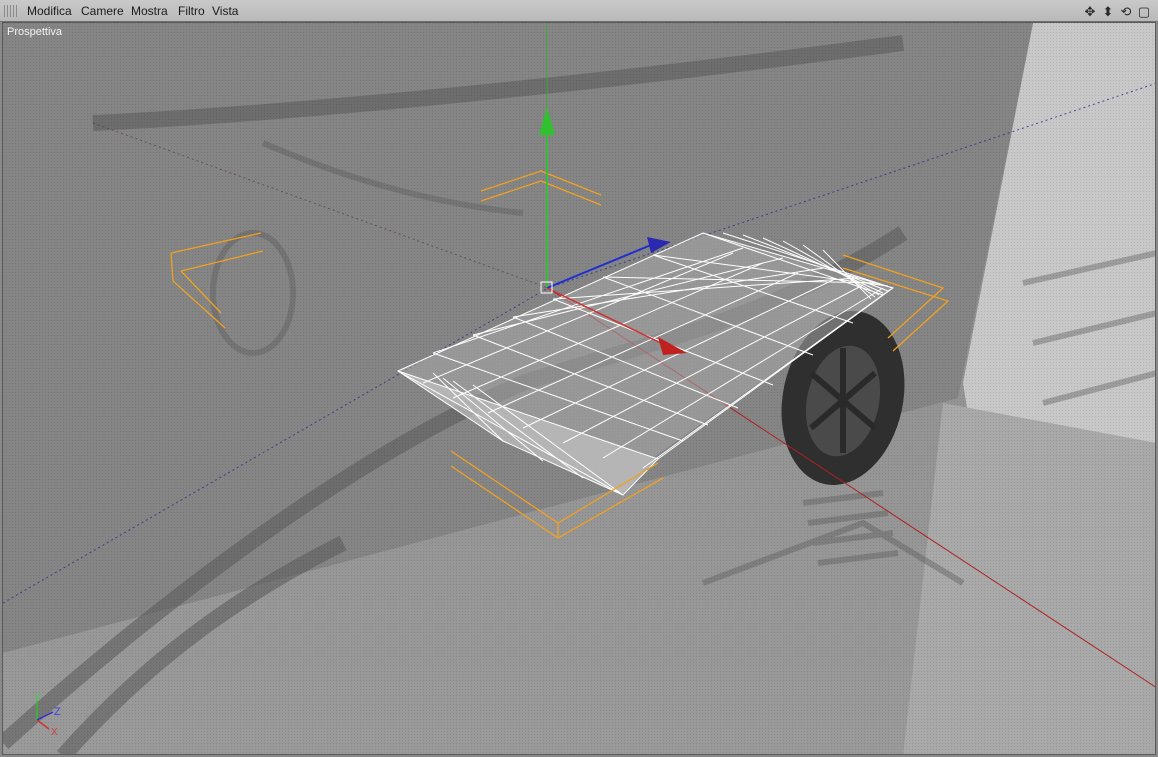  I want to click on axis-indicator-x: X, so click(54, 732).